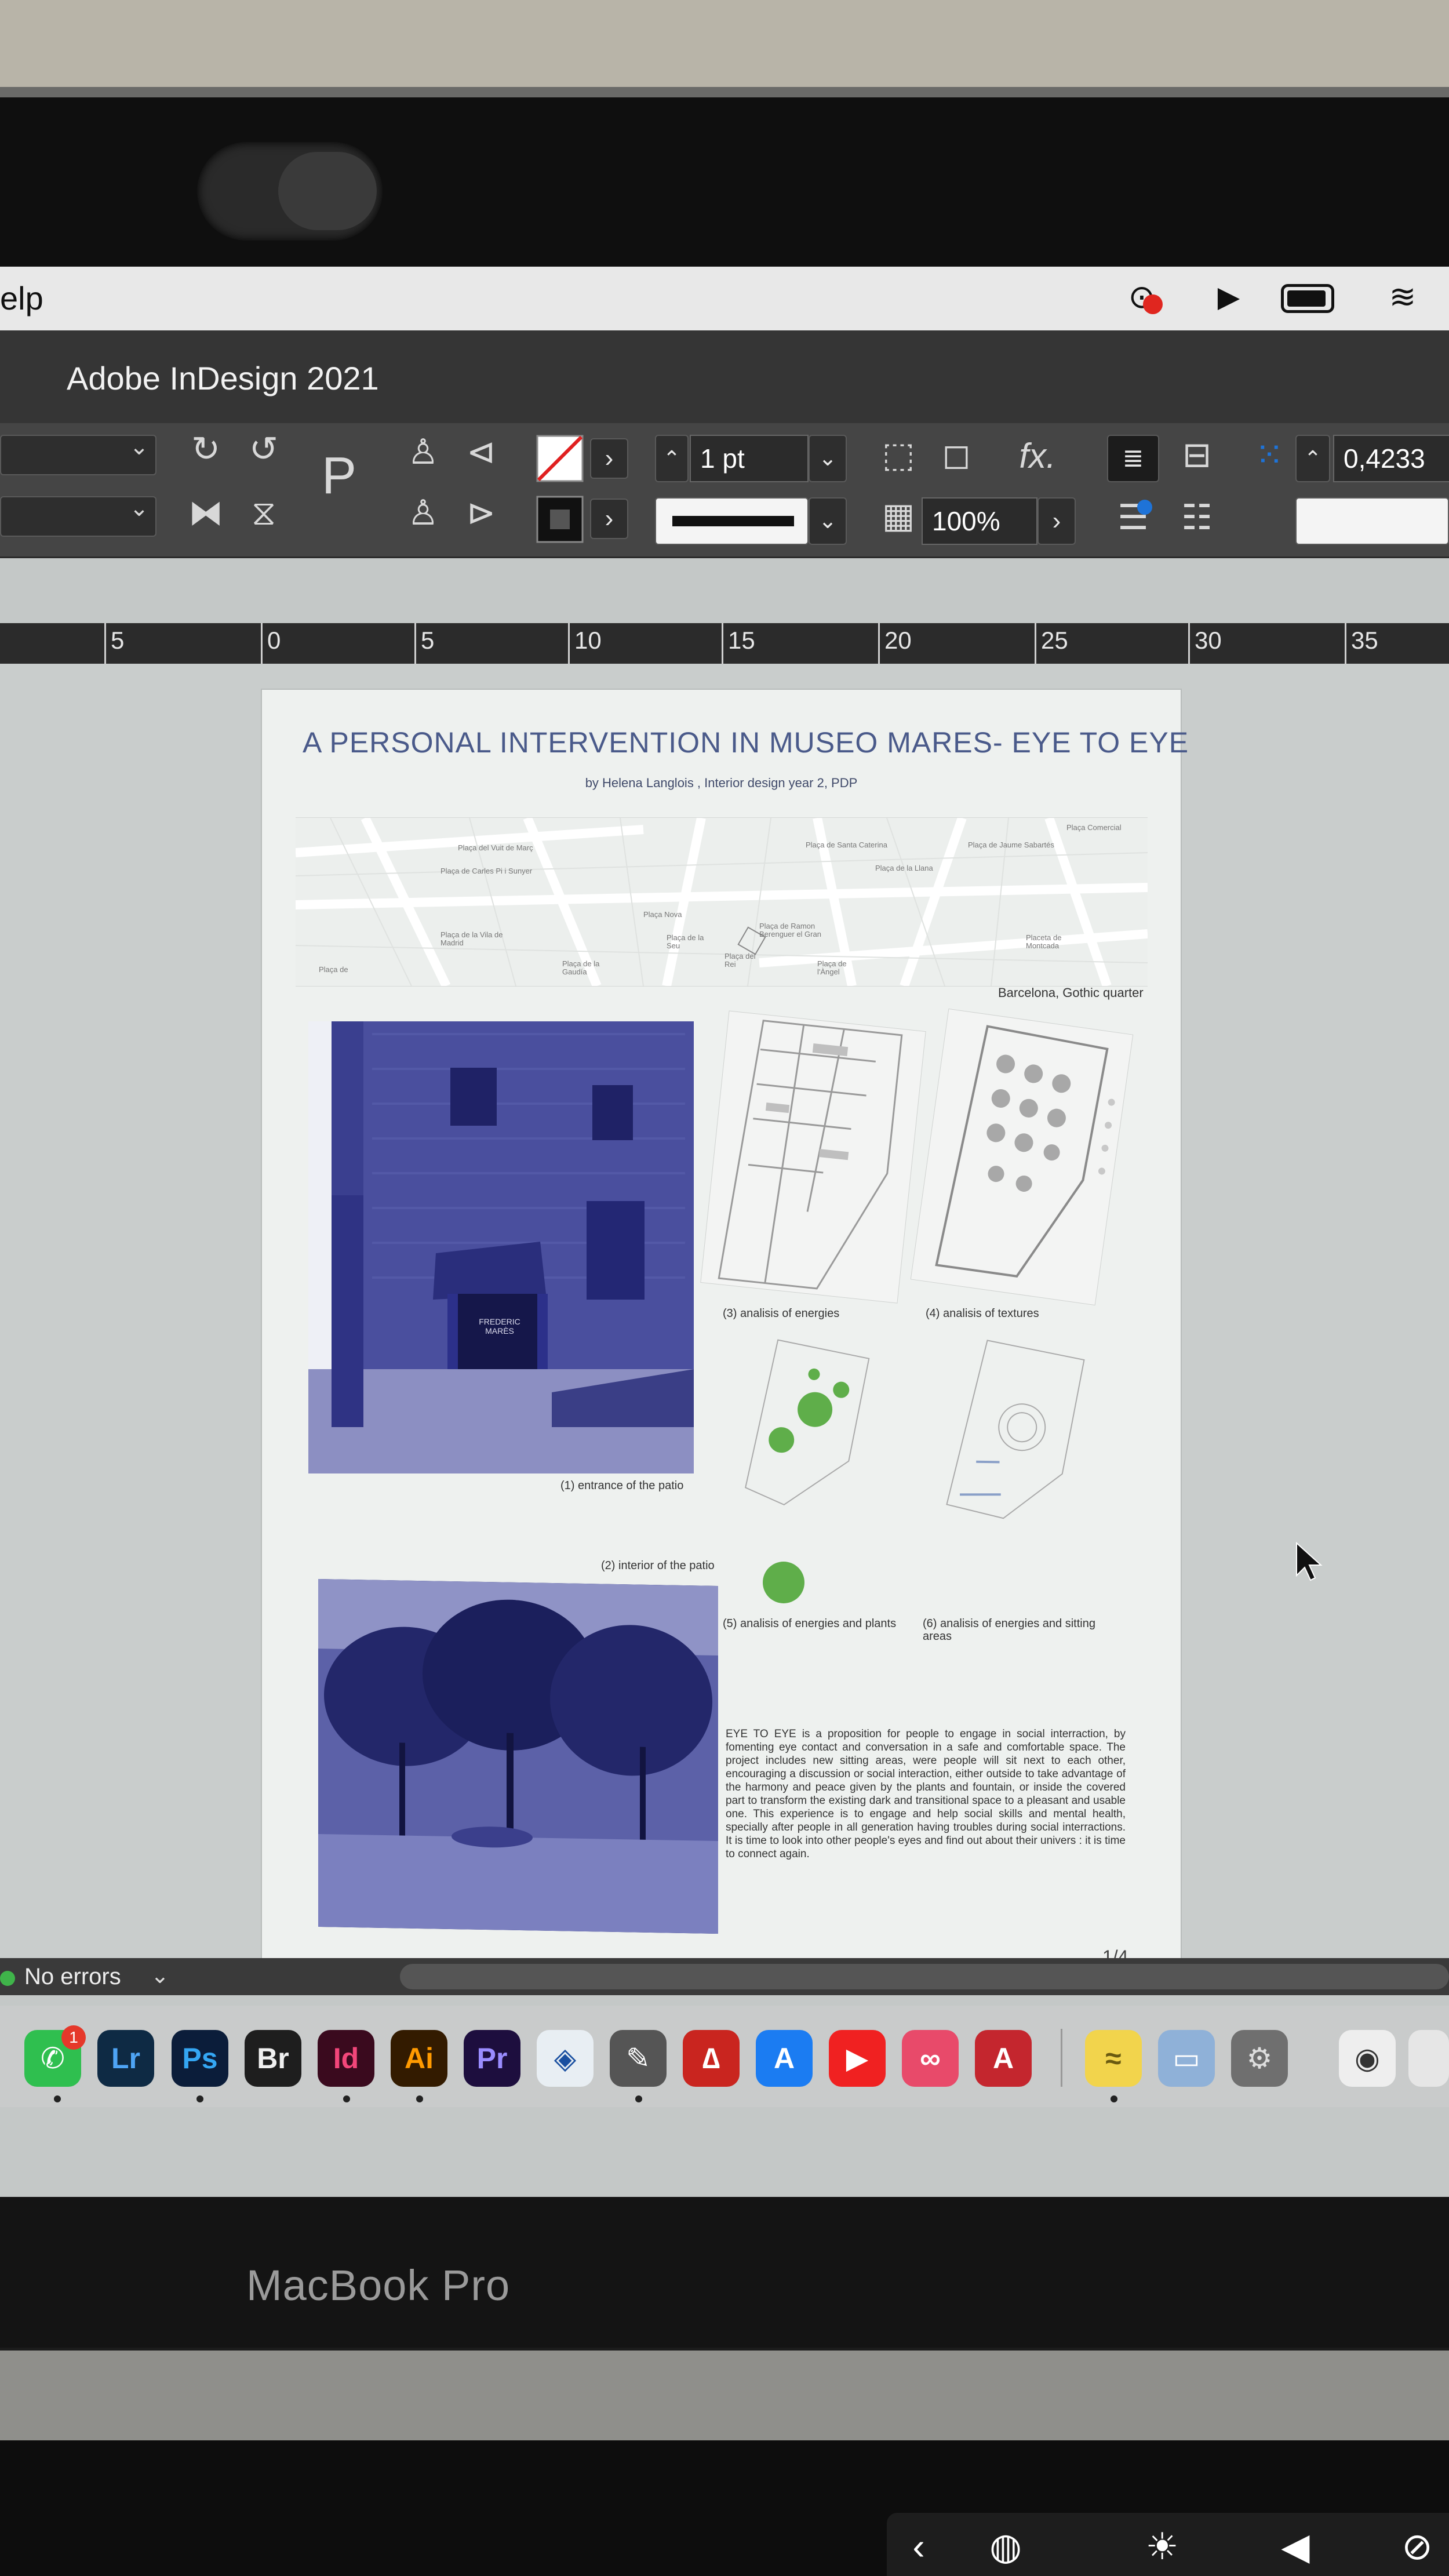  Describe the element at coordinates (263, 516) in the screenshot. I see `flip-vertical-icon: ⧖` at that location.